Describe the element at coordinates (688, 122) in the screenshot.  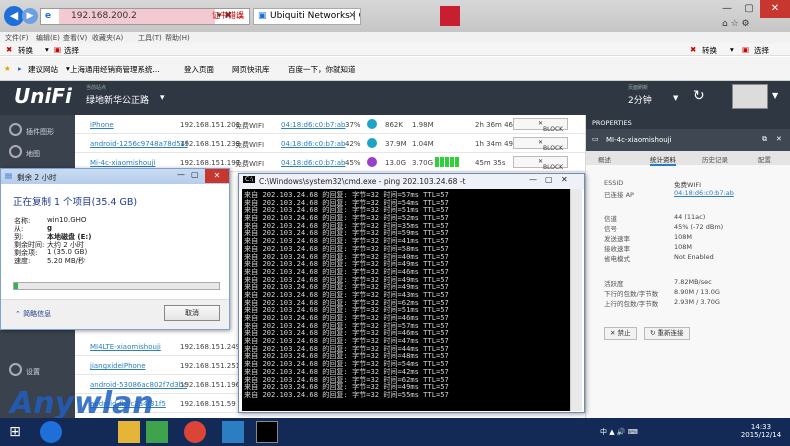
I see `properties-title: PROPERTIES` at that location.